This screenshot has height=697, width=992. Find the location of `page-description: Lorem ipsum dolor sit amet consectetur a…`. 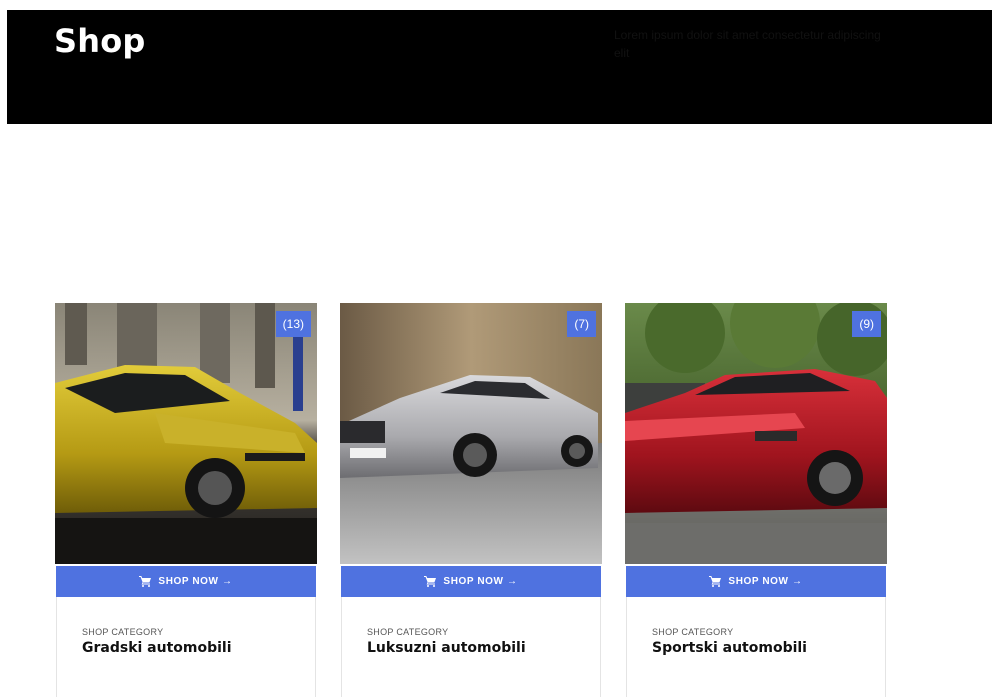

page-description: Lorem ipsum dolor sit amet consectetur a… is located at coordinates (747, 44).